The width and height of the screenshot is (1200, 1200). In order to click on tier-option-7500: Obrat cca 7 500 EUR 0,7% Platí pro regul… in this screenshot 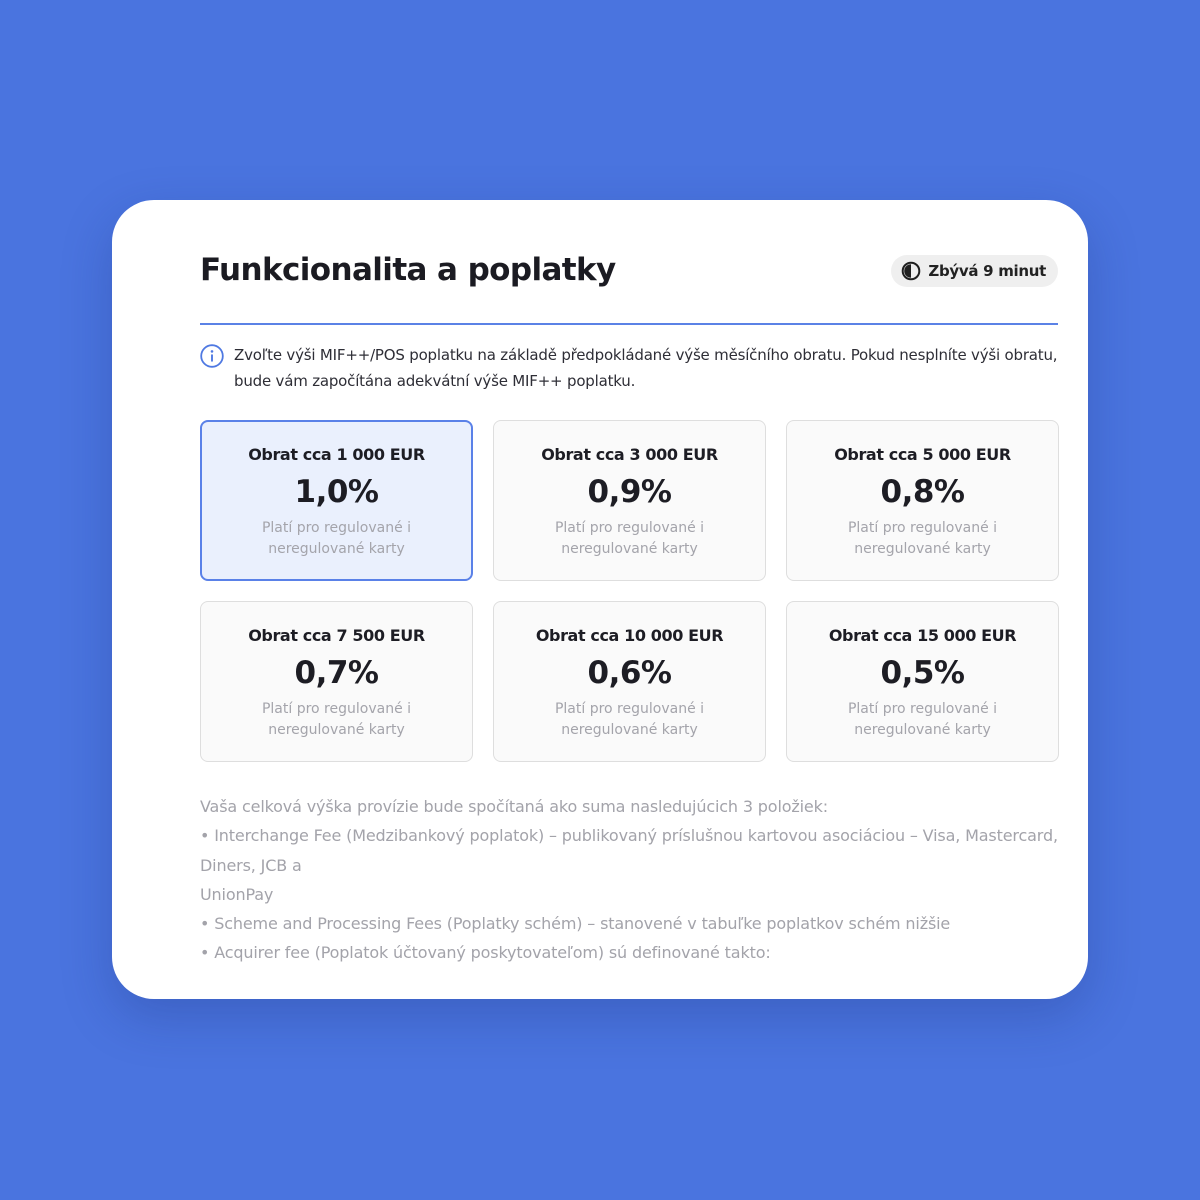, I will do `click(336, 681)`.